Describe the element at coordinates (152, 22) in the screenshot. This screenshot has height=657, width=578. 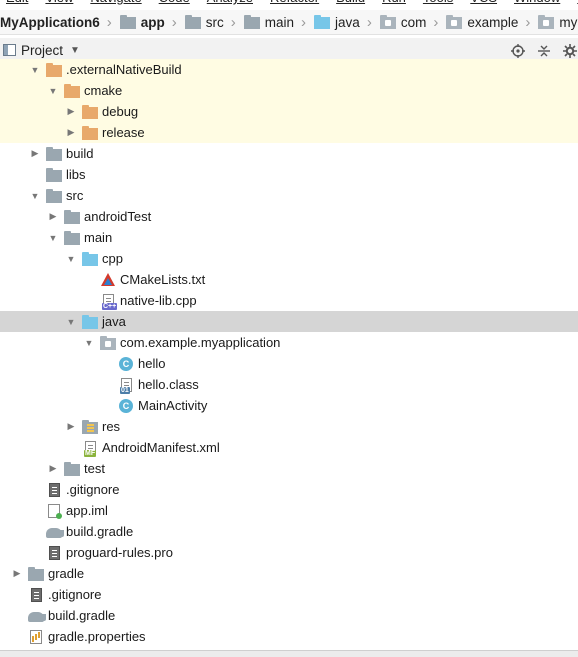
I see `breadcrumb-label: app` at that location.